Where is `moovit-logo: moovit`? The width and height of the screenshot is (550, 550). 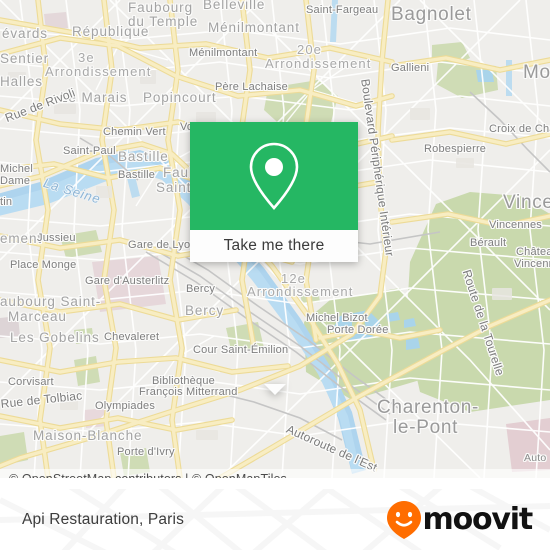
moovit-logo: moovit is located at coordinates (460, 519).